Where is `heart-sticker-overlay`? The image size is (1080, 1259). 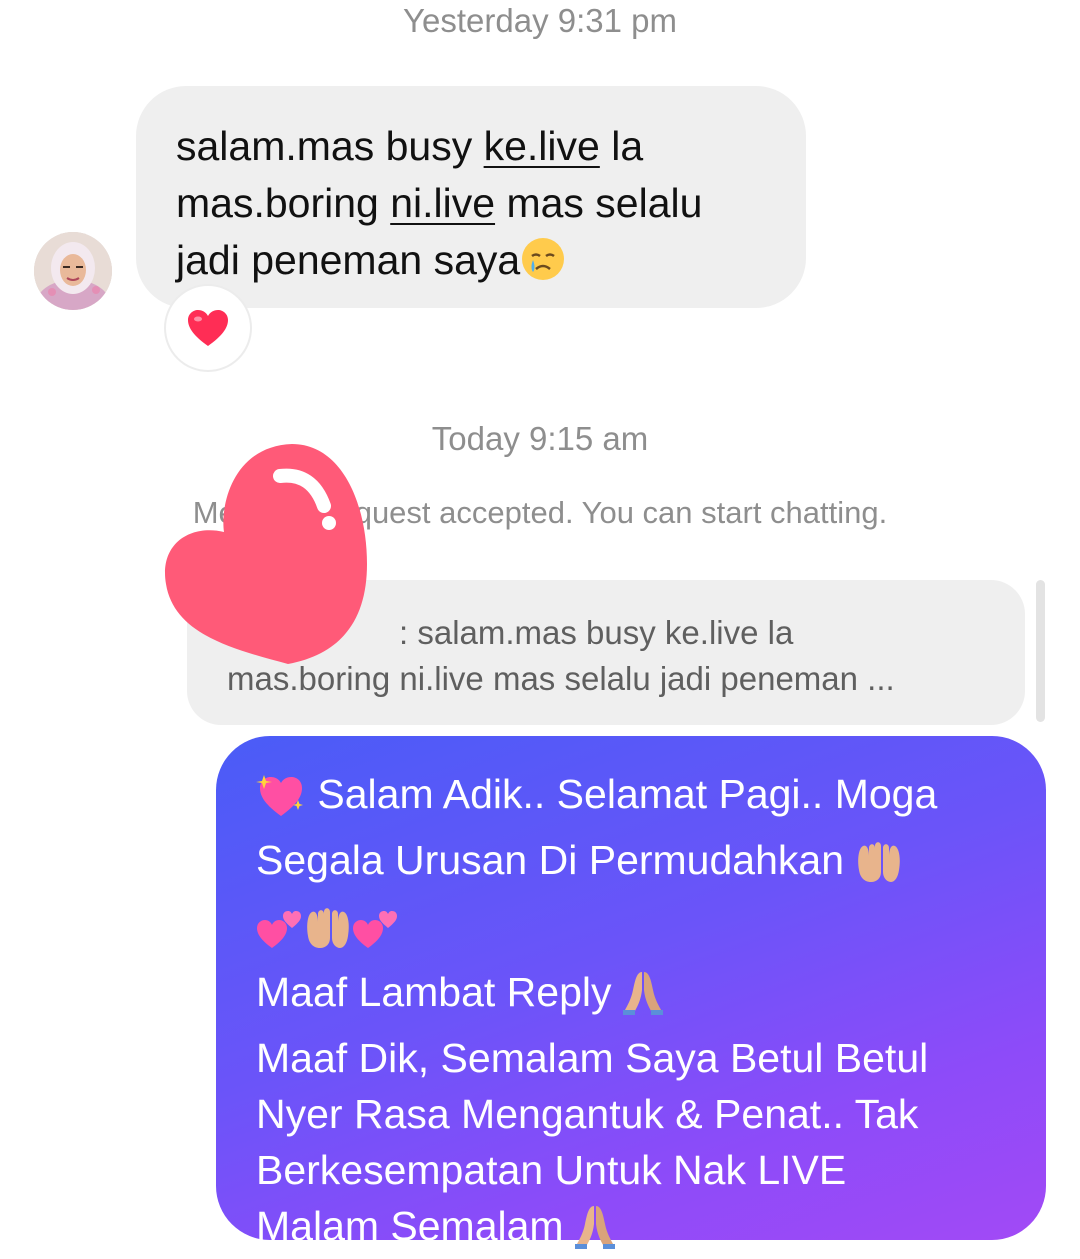 heart-sticker-overlay is located at coordinates (266, 554).